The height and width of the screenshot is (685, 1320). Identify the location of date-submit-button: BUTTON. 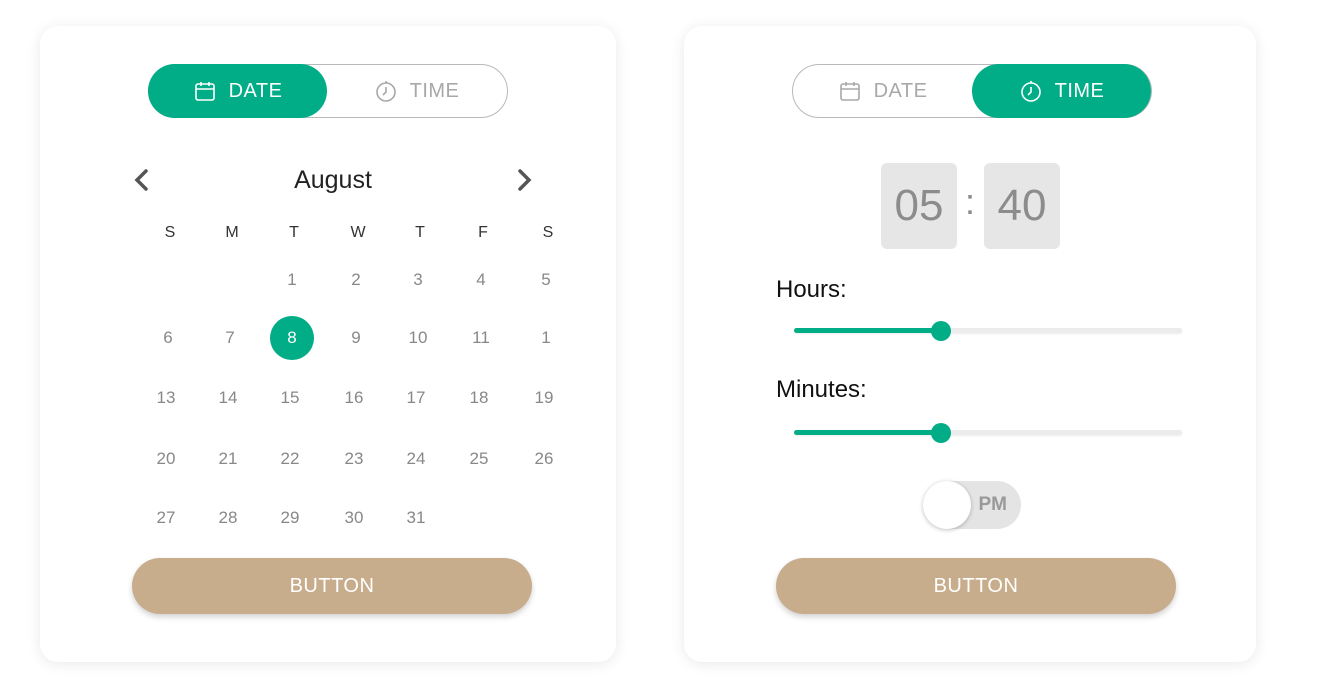
(332, 586).